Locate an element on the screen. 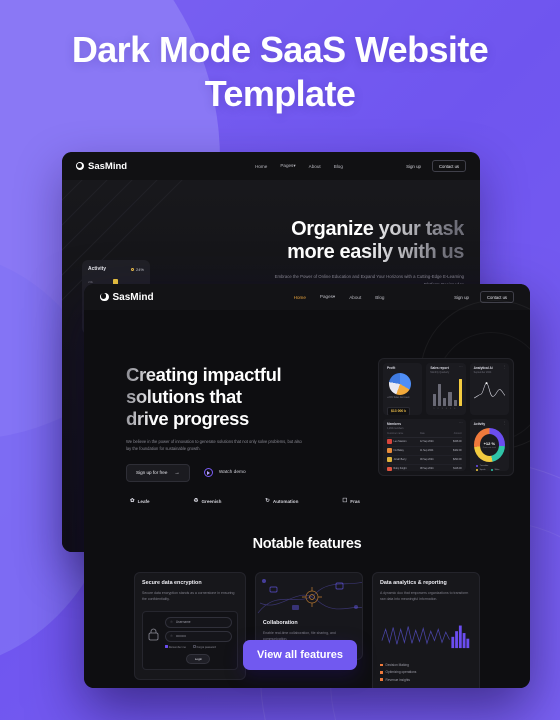 This screenshot has height=720, width=560. card-subtitle: Monthly Quarterly is located at coordinates (440, 372).